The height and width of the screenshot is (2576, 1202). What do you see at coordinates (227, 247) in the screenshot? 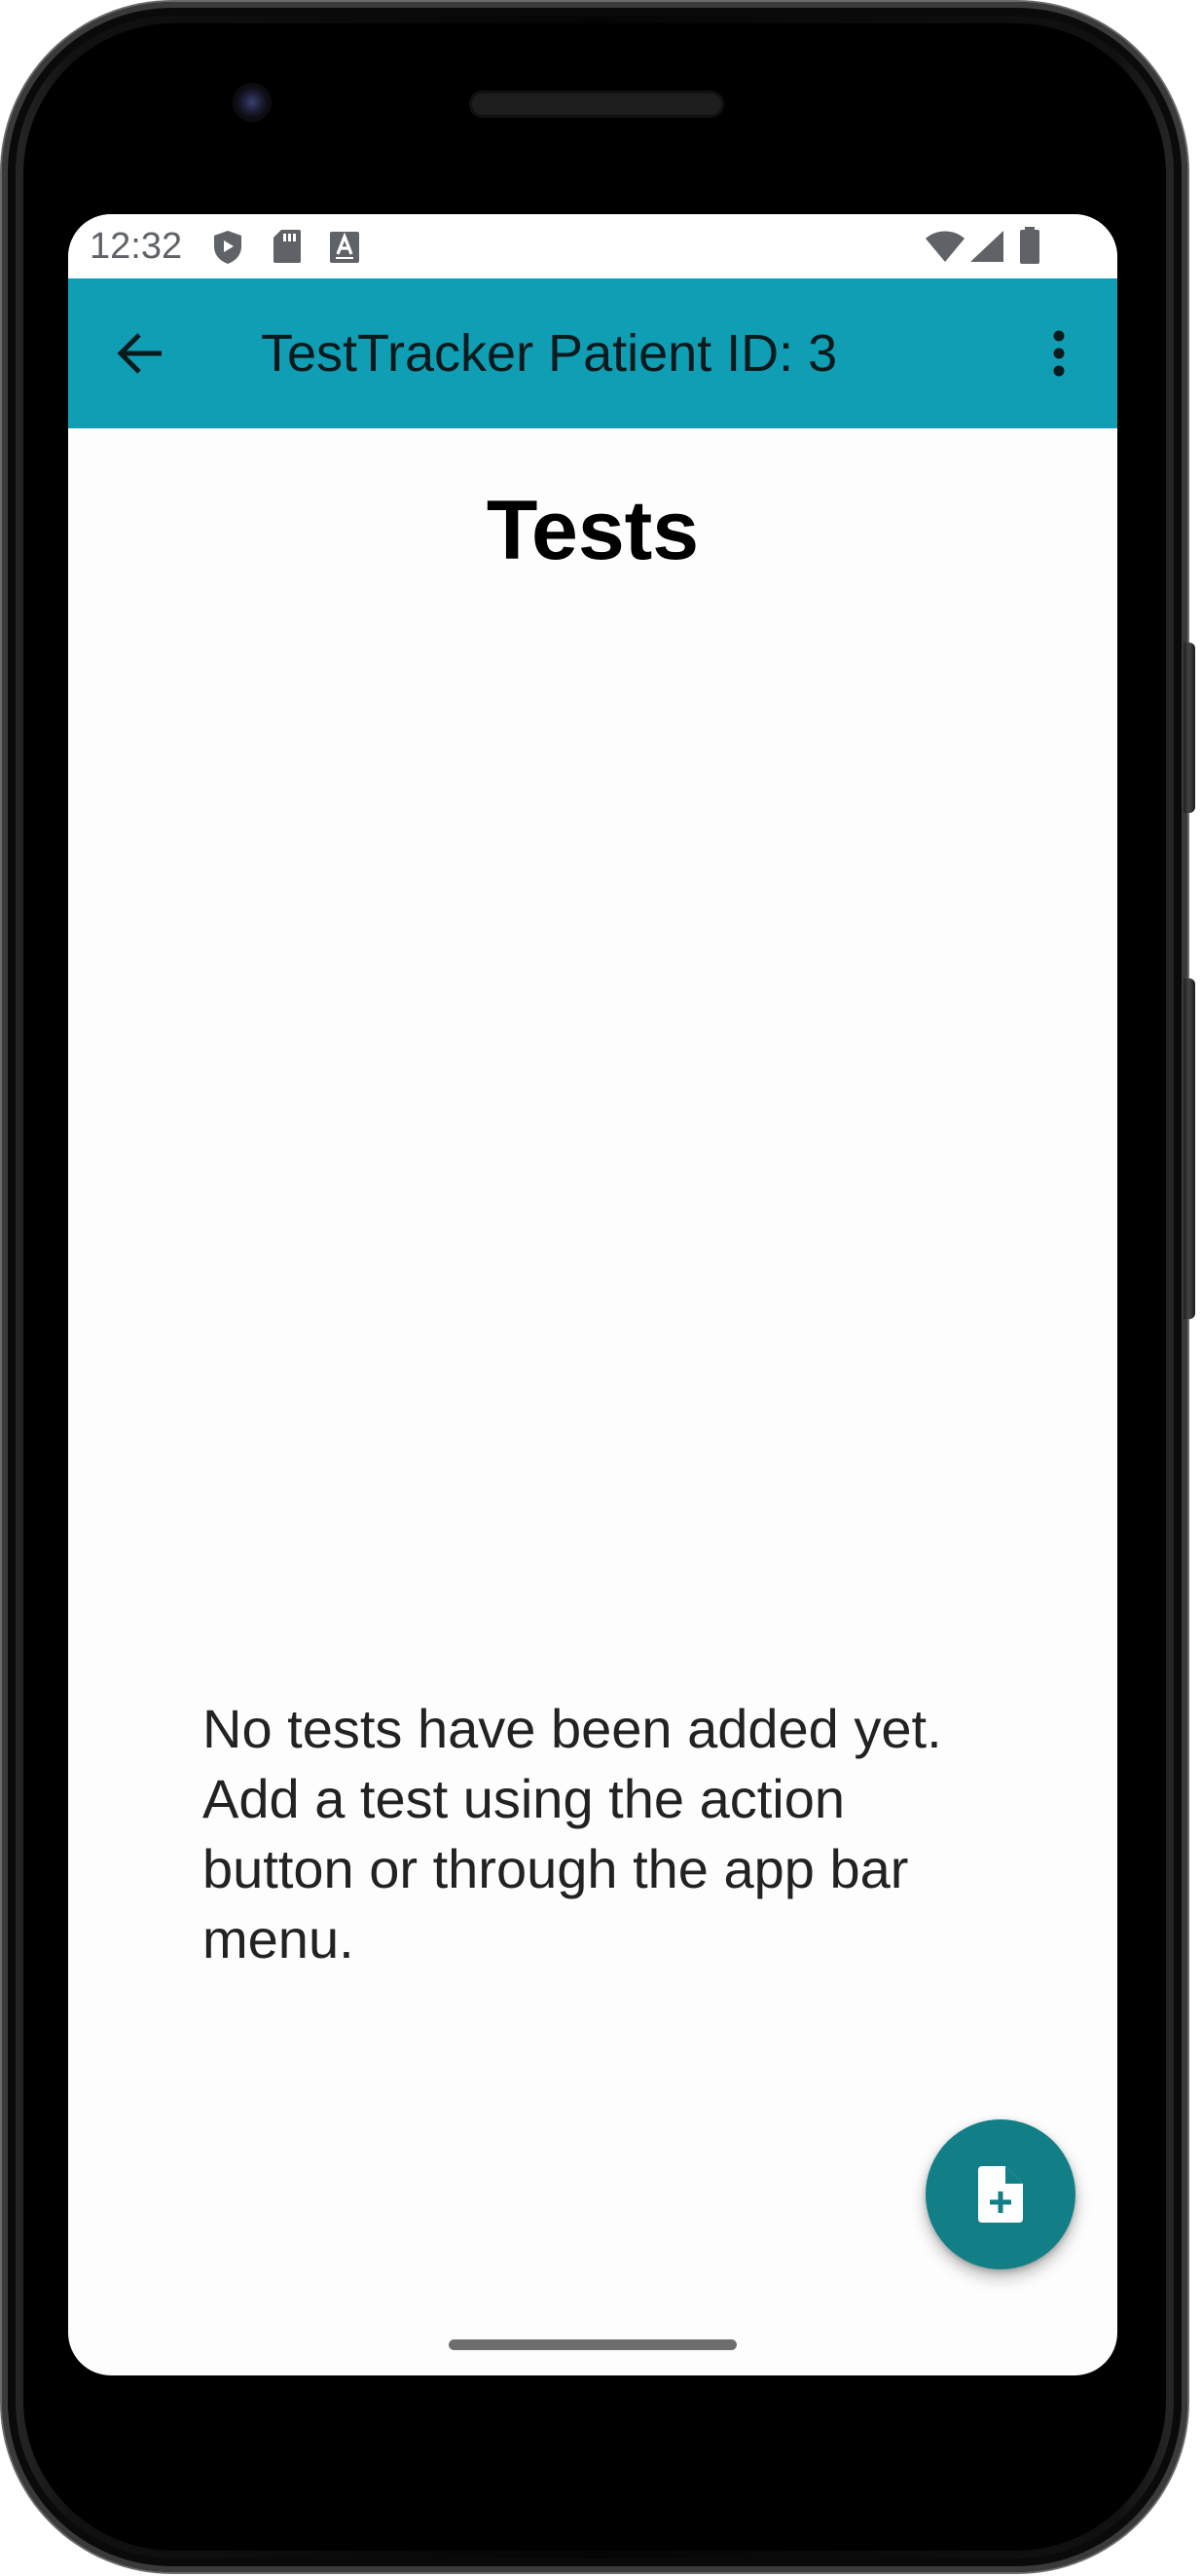
I see `shield-icon` at bounding box center [227, 247].